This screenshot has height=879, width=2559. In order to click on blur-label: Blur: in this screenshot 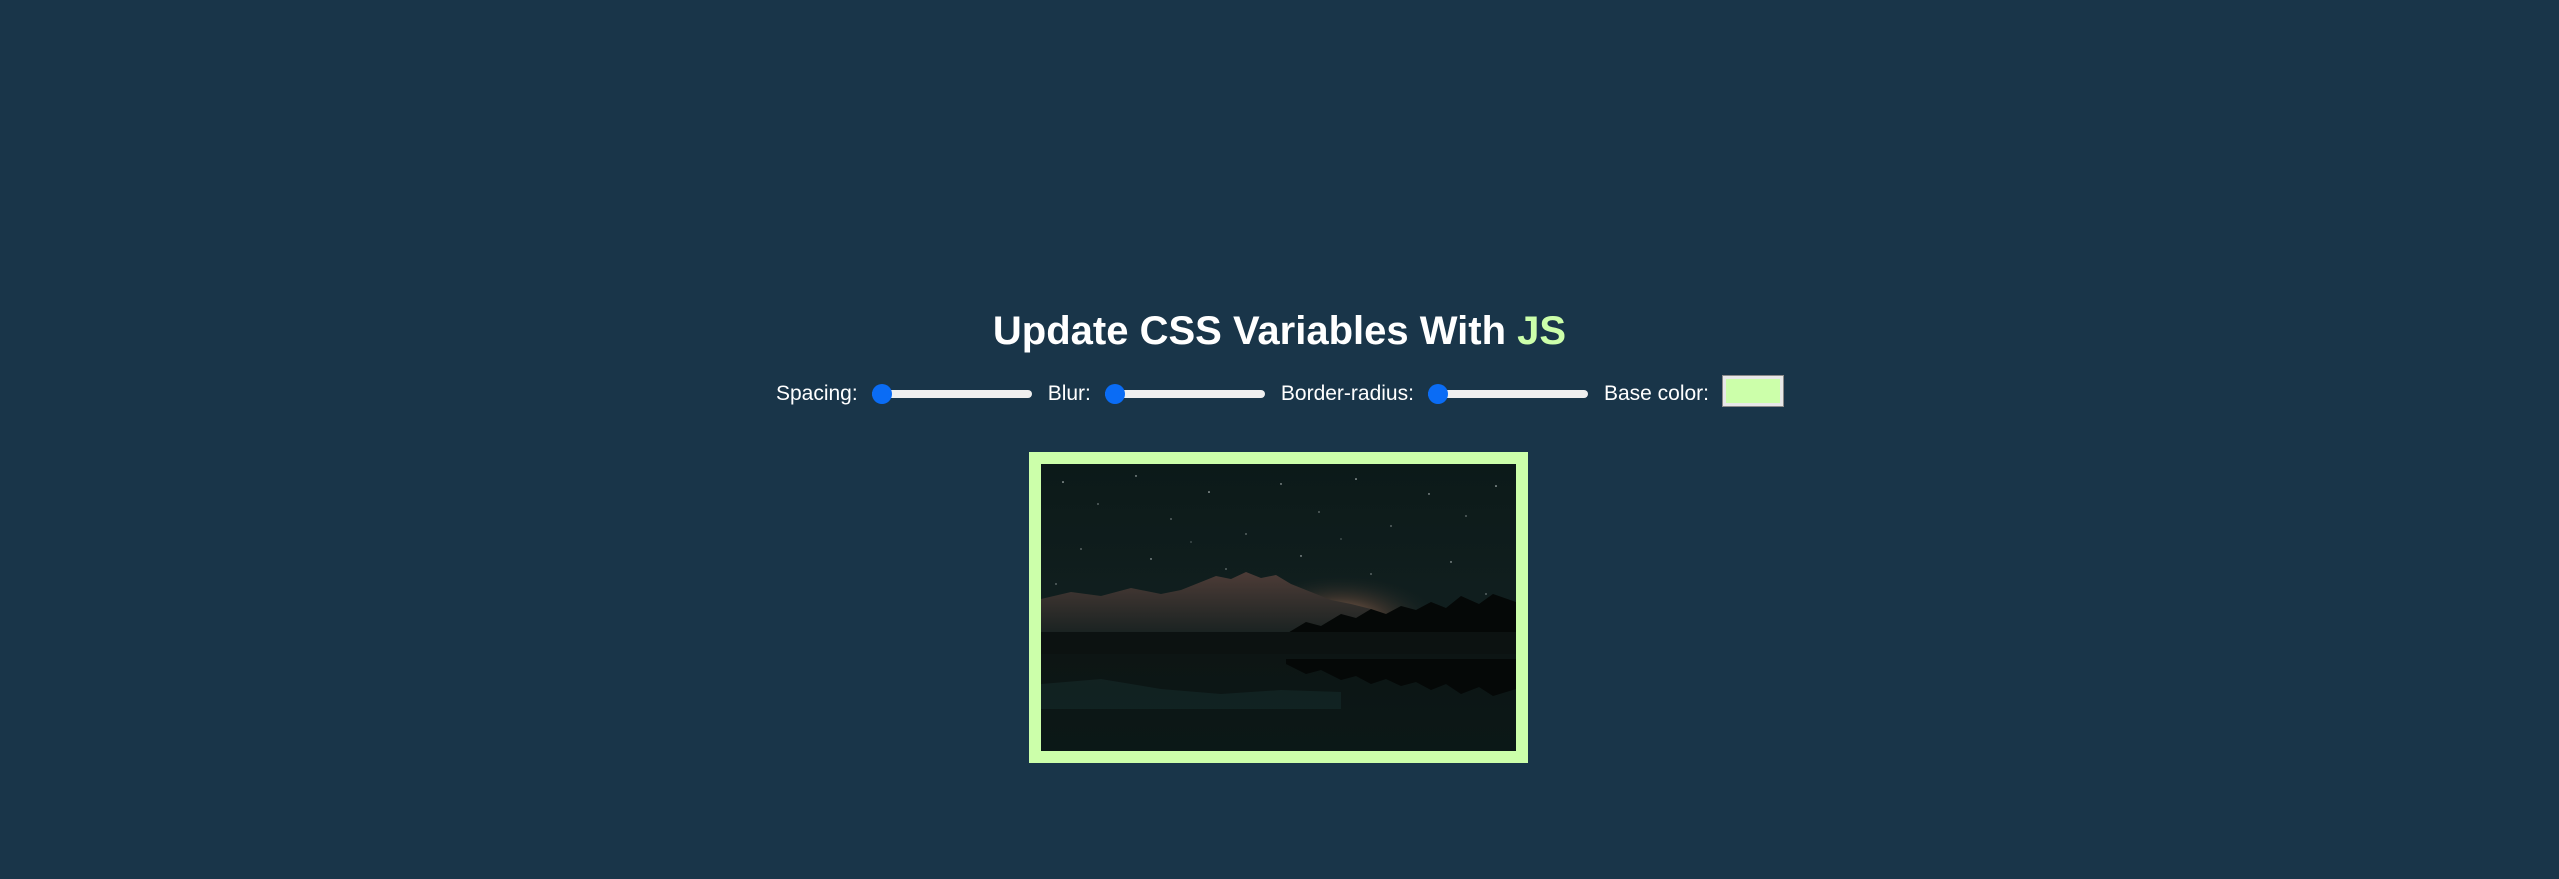, I will do `click(1069, 393)`.